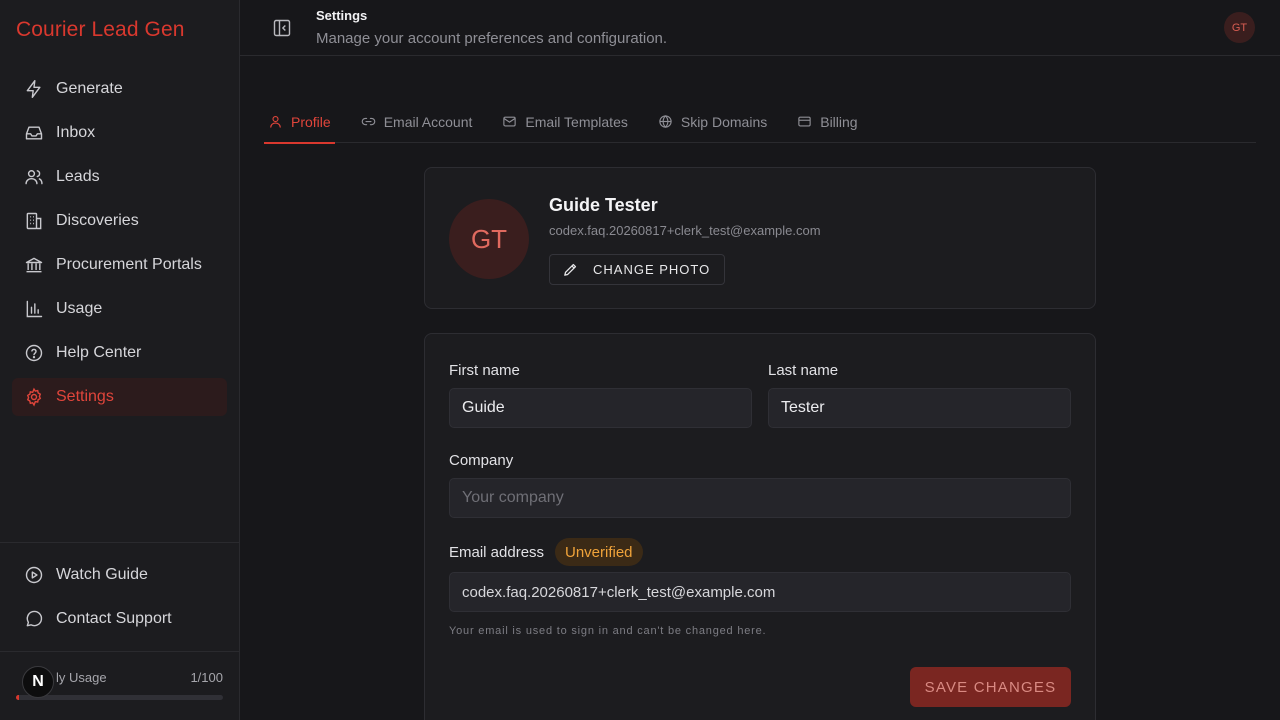 The image size is (1280, 720). What do you see at coordinates (38, 682) in the screenshot?
I see `n-badge-button: N` at bounding box center [38, 682].